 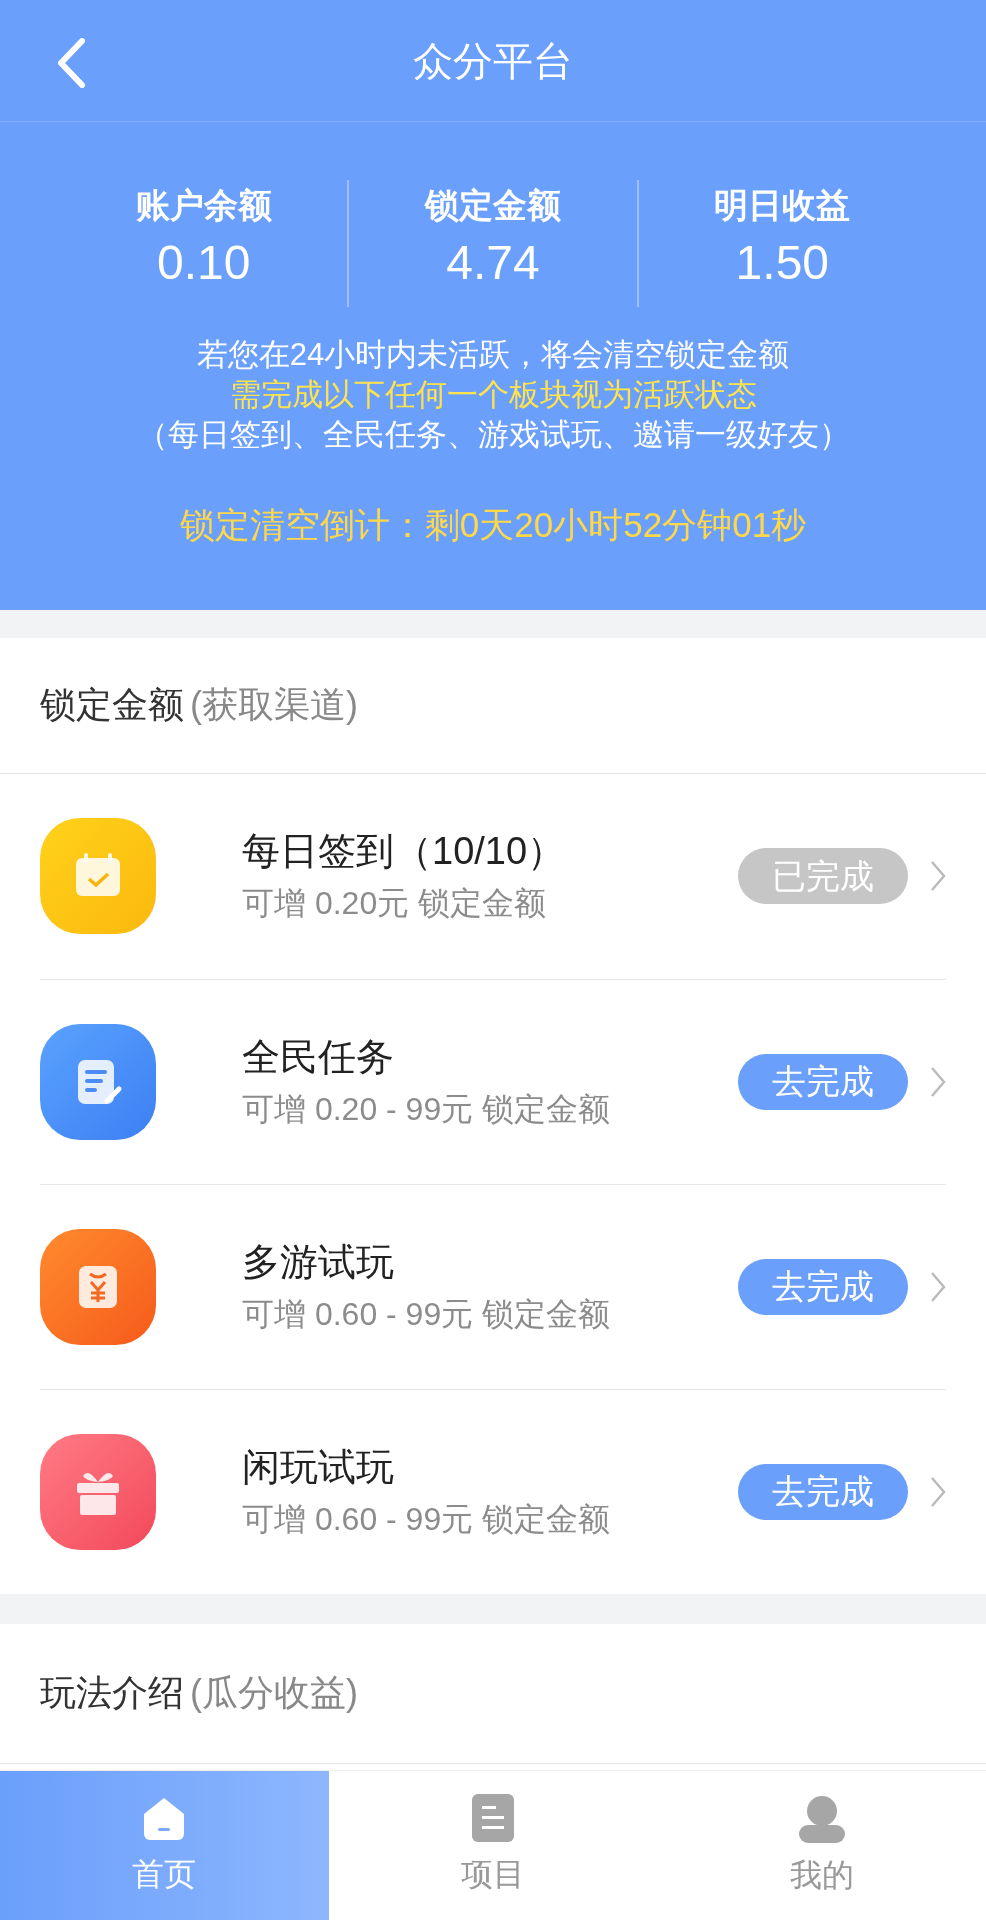 I want to click on notice-text: 若您在24小时内未活跃，将会清空锁定金额, so click(x=493, y=355).